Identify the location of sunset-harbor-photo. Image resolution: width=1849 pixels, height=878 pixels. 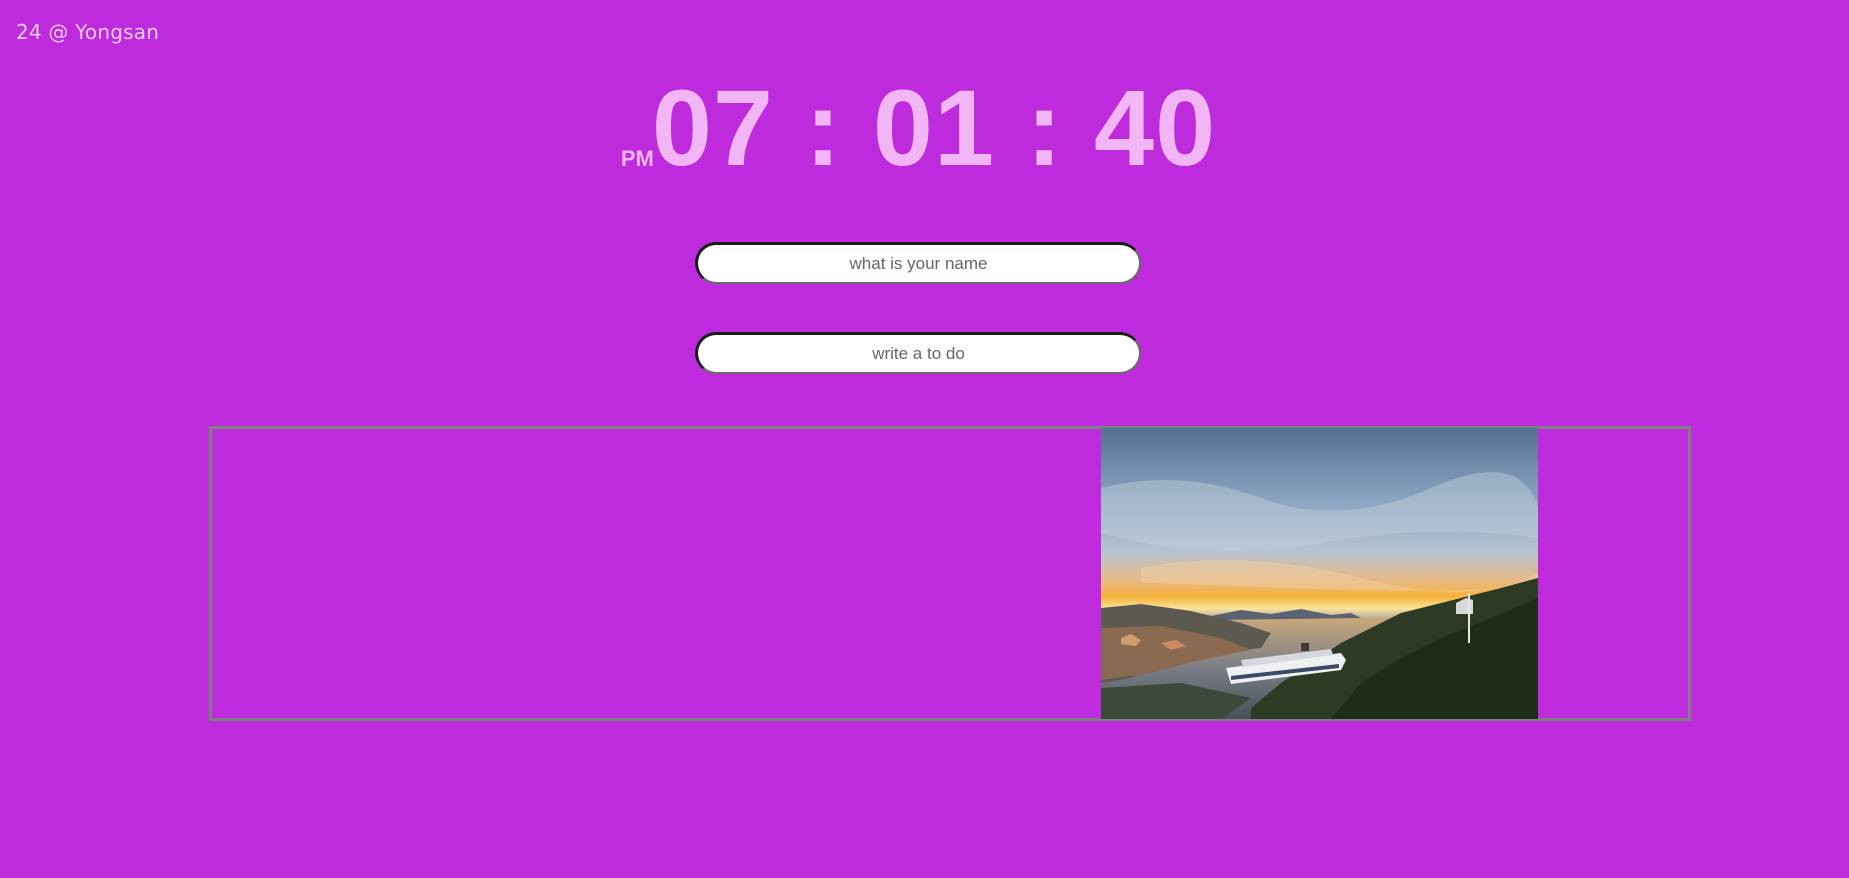
(1319, 573).